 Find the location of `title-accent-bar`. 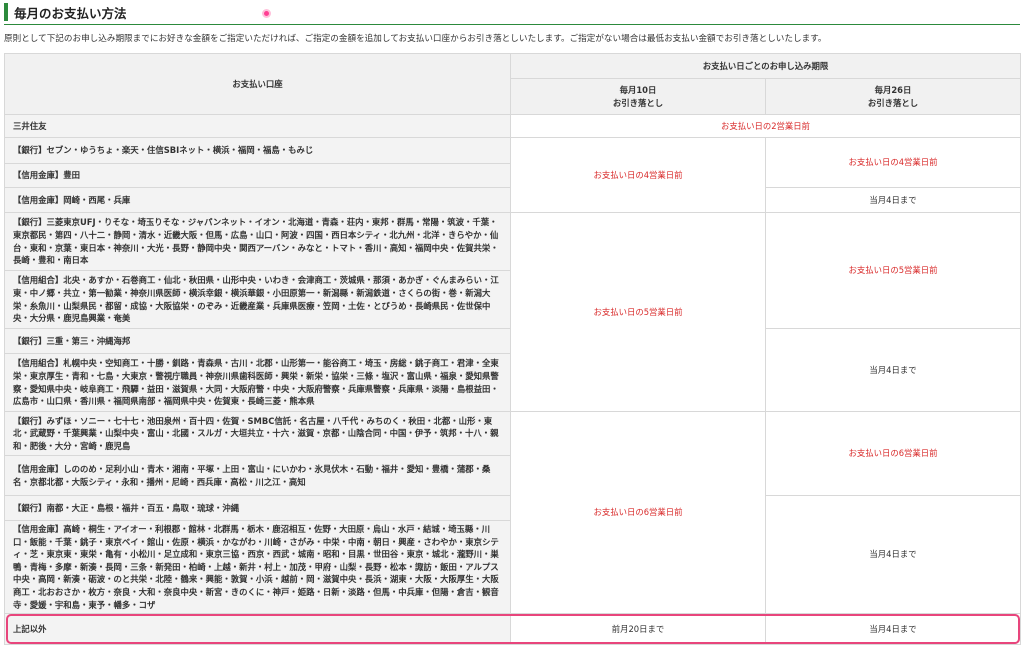

title-accent-bar is located at coordinates (6, 12).